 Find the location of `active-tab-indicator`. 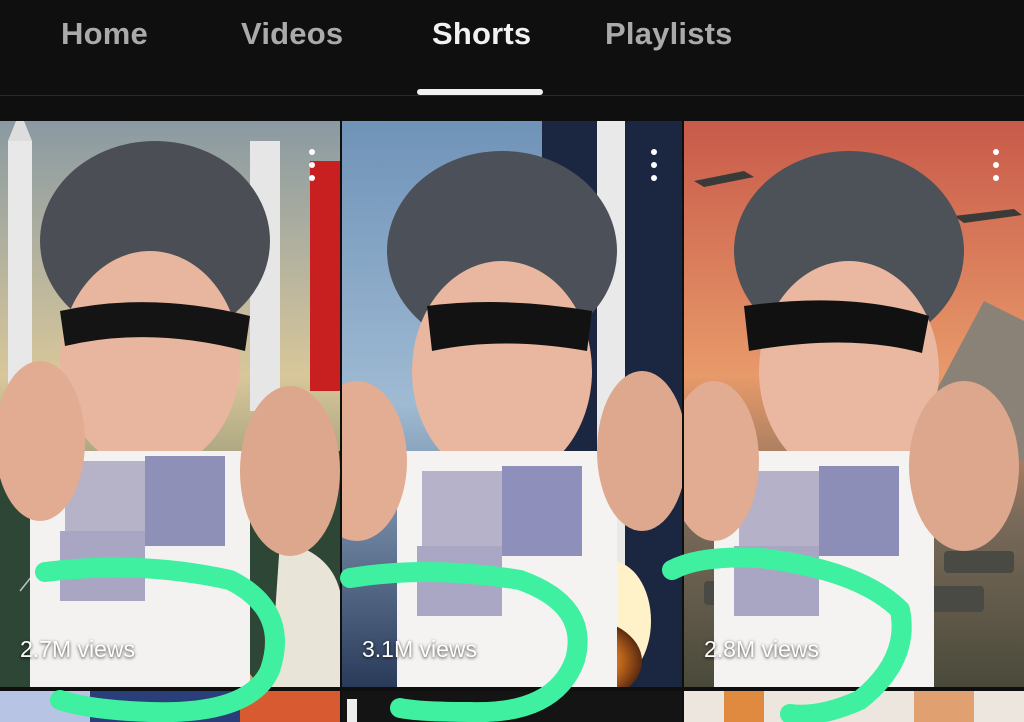

active-tab-indicator is located at coordinates (480, 92).